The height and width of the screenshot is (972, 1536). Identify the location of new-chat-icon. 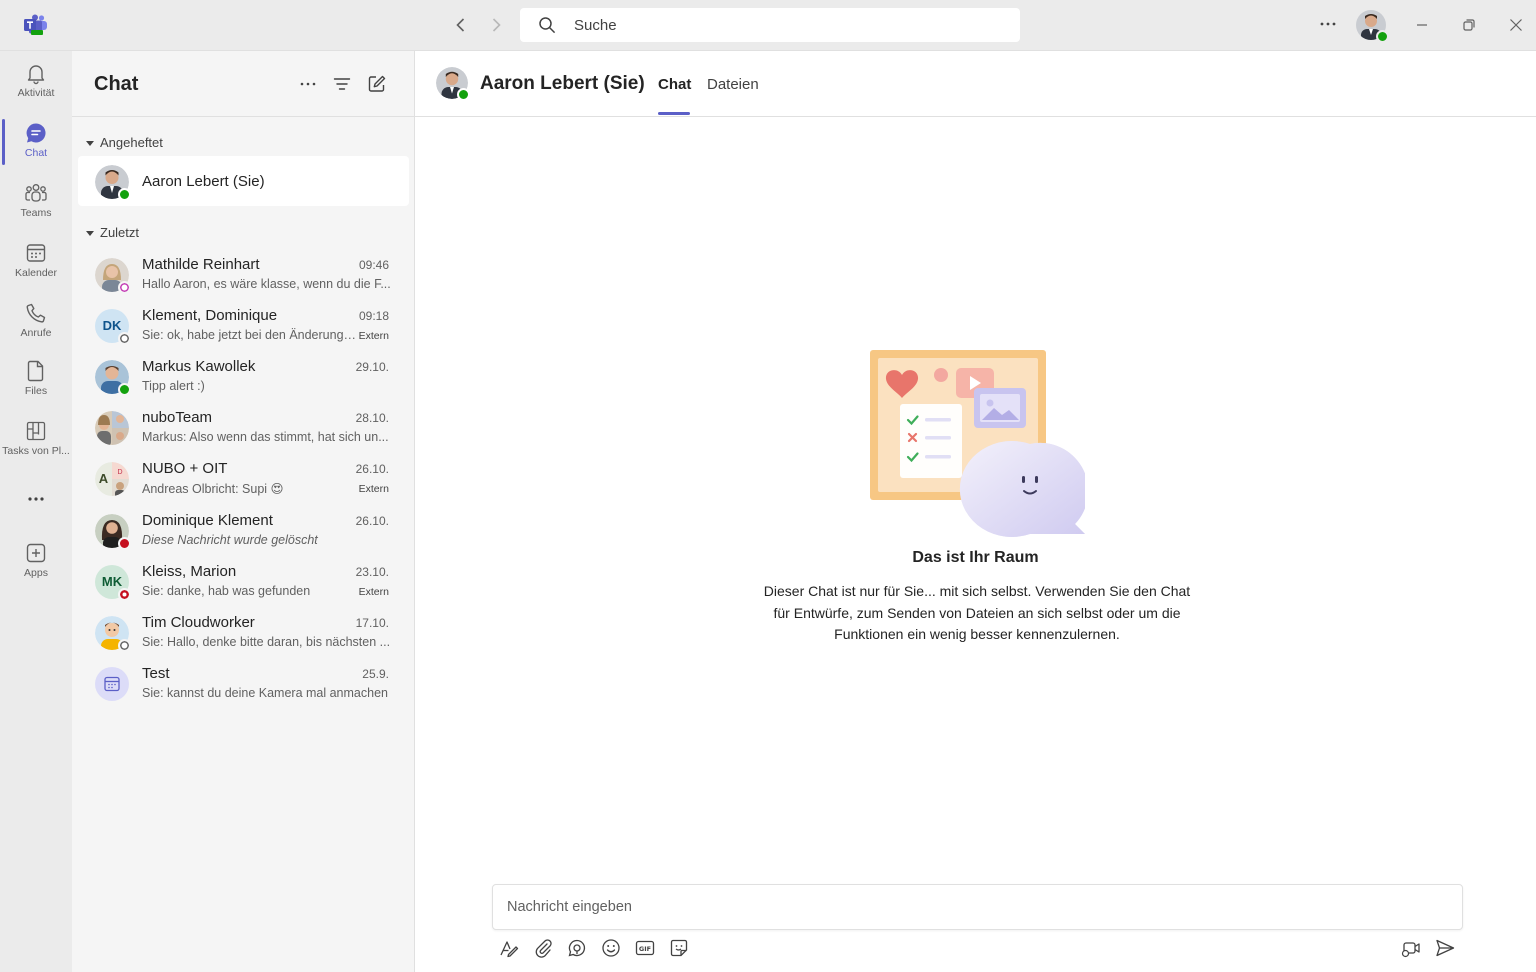
(377, 84).